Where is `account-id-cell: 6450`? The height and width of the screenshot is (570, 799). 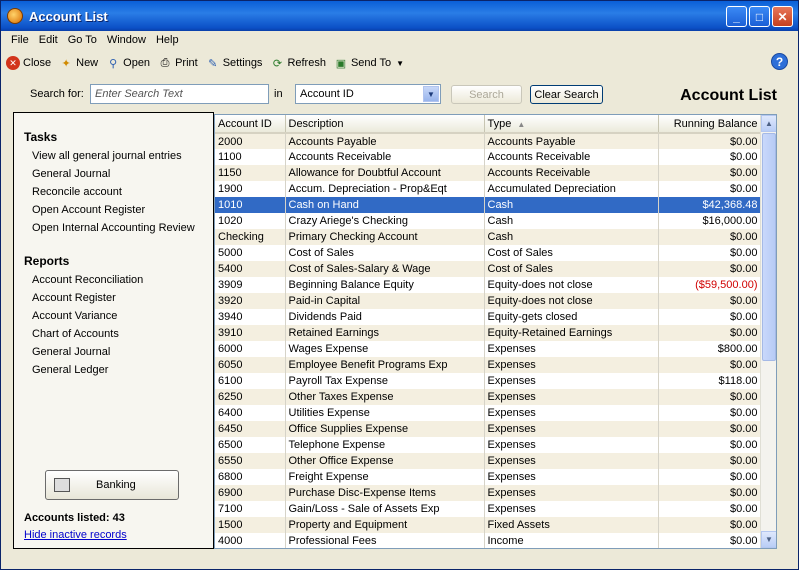 account-id-cell: 6450 is located at coordinates (250, 429).